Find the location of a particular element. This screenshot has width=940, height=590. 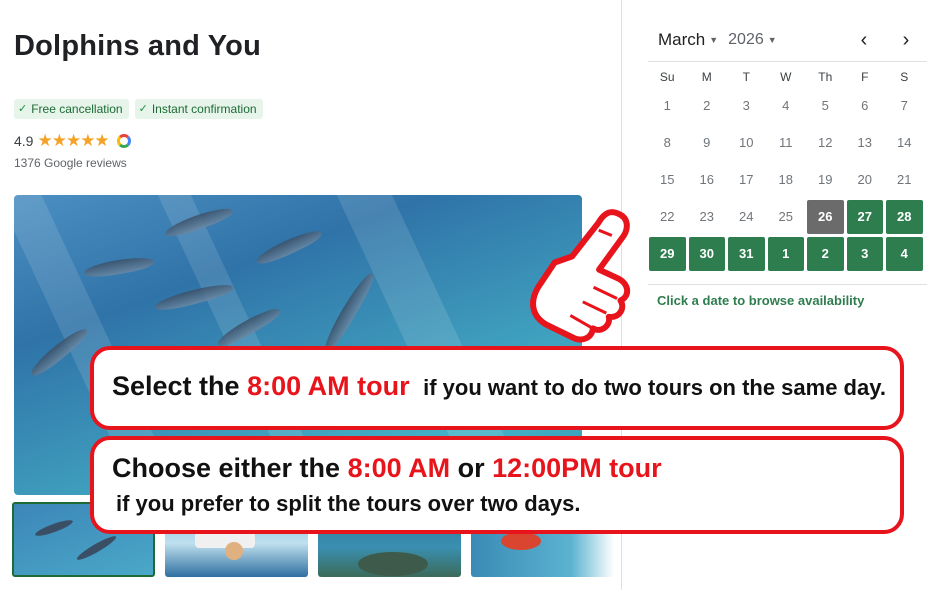

calendar-top-rule is located at coordinates (787, 61).